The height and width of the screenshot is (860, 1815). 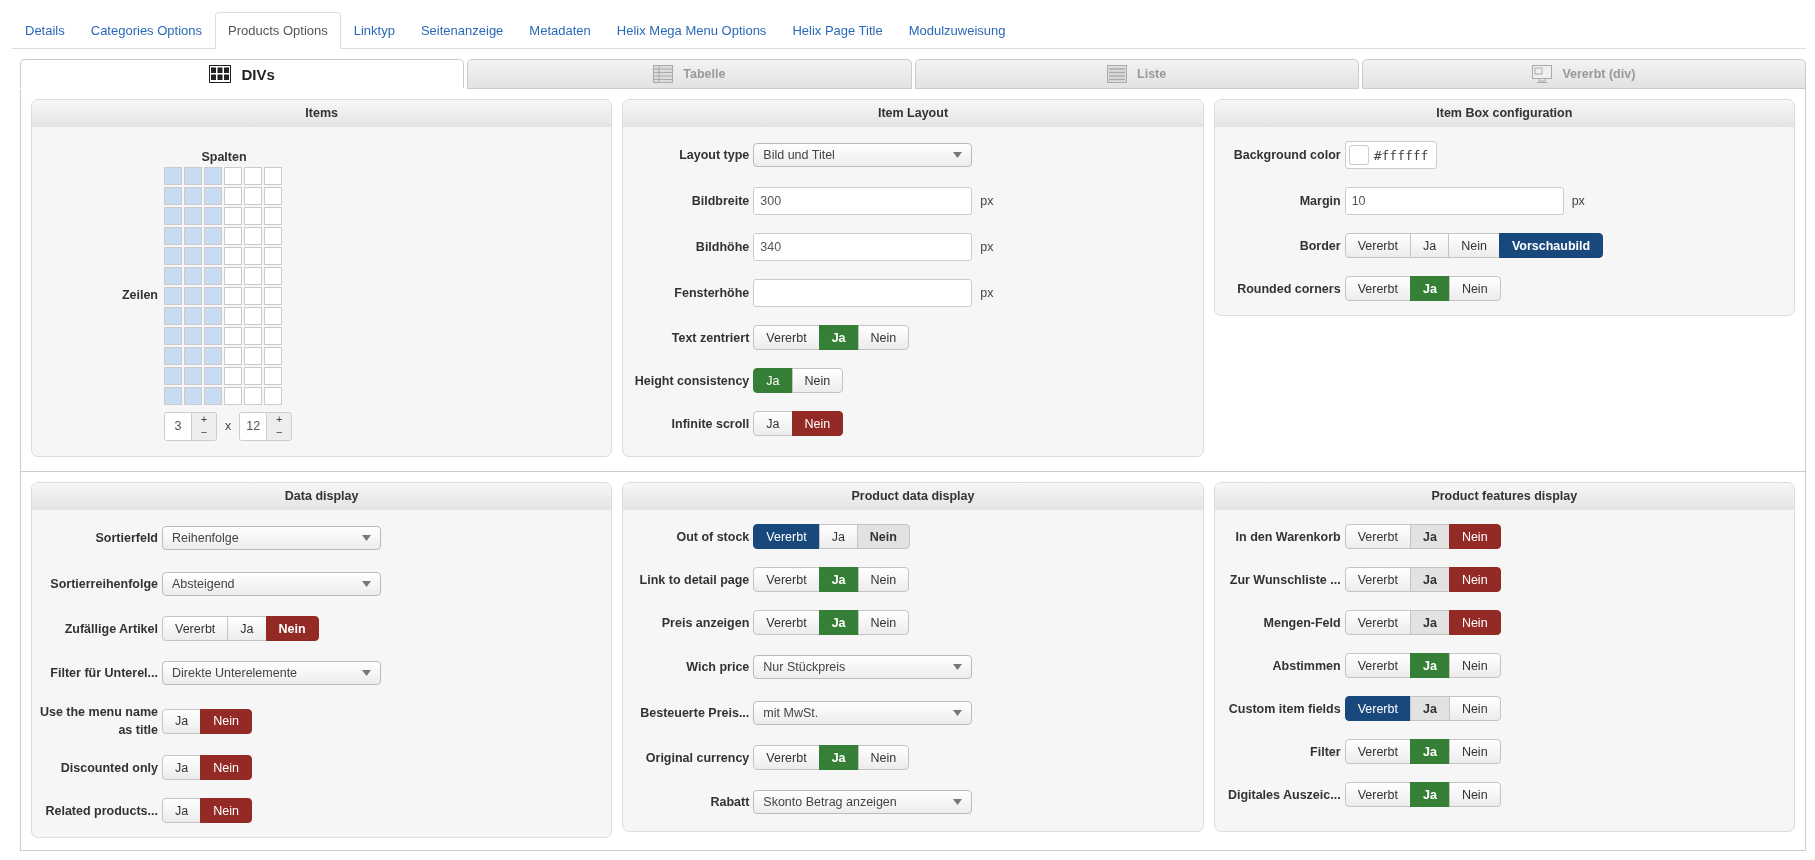 I want to click on nav-tab: Metadaten, so click(x=560, y=30).